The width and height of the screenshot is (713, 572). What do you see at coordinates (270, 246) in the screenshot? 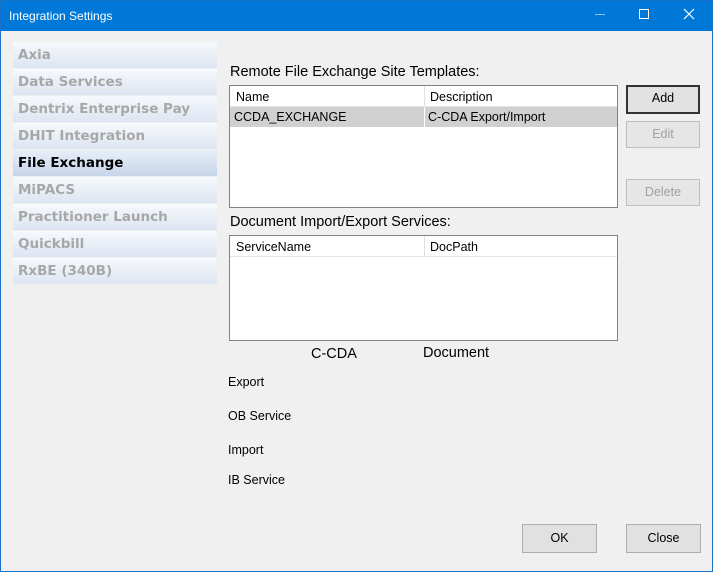
I see `column-header-service-name: ServiceName` at bounding box center [270, 246].